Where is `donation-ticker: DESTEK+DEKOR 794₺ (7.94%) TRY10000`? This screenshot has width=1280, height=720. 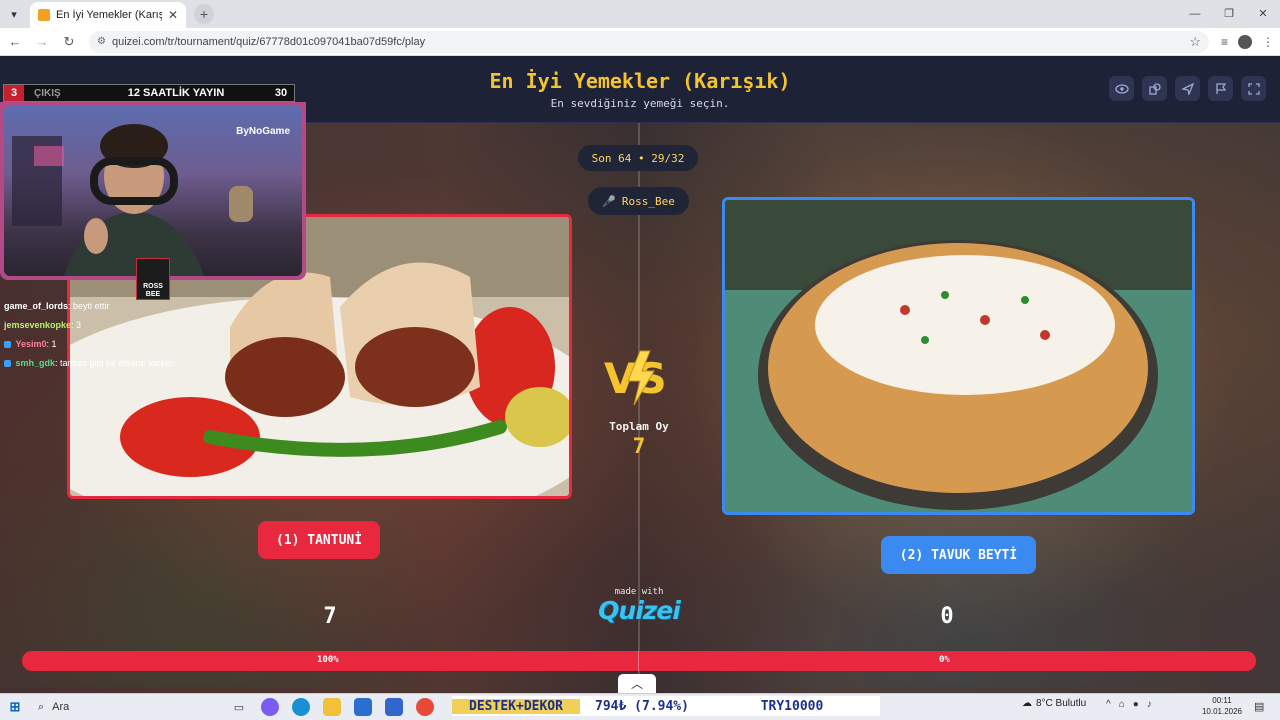 donation-ticker: DESTEK+DEKOR 794₺ (7.94%) TRY10000 is located at coordinates (666, 706).